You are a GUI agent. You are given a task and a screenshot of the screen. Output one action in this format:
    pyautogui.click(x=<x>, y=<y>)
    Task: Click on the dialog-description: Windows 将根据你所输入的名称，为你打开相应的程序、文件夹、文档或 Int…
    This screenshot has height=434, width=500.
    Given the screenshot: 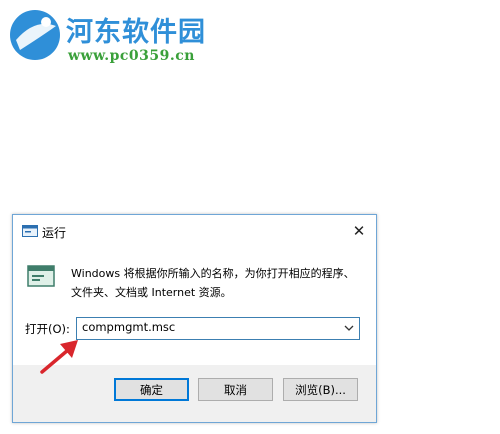 What is the action you would take?
    pyautogui.click(x=213, y=283)
    